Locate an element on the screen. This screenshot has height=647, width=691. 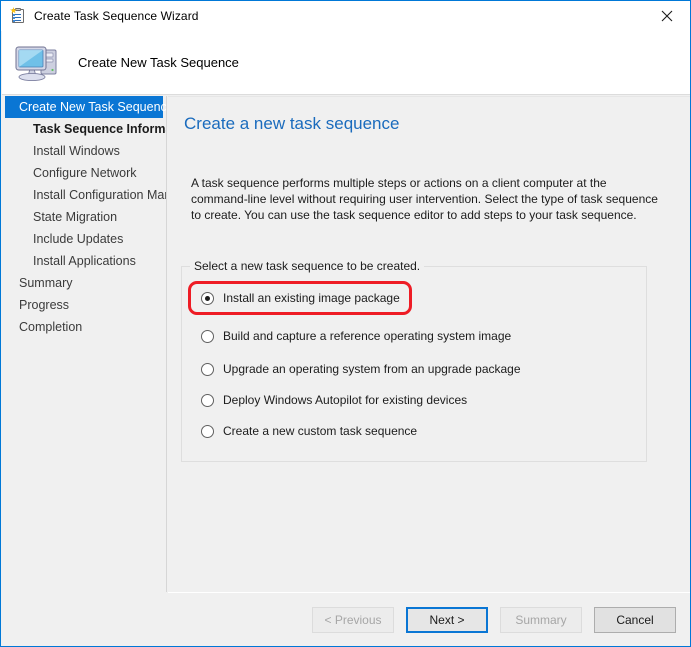
sidebar-item-include-updates: Include Updates is located at coordinates (84, 239).